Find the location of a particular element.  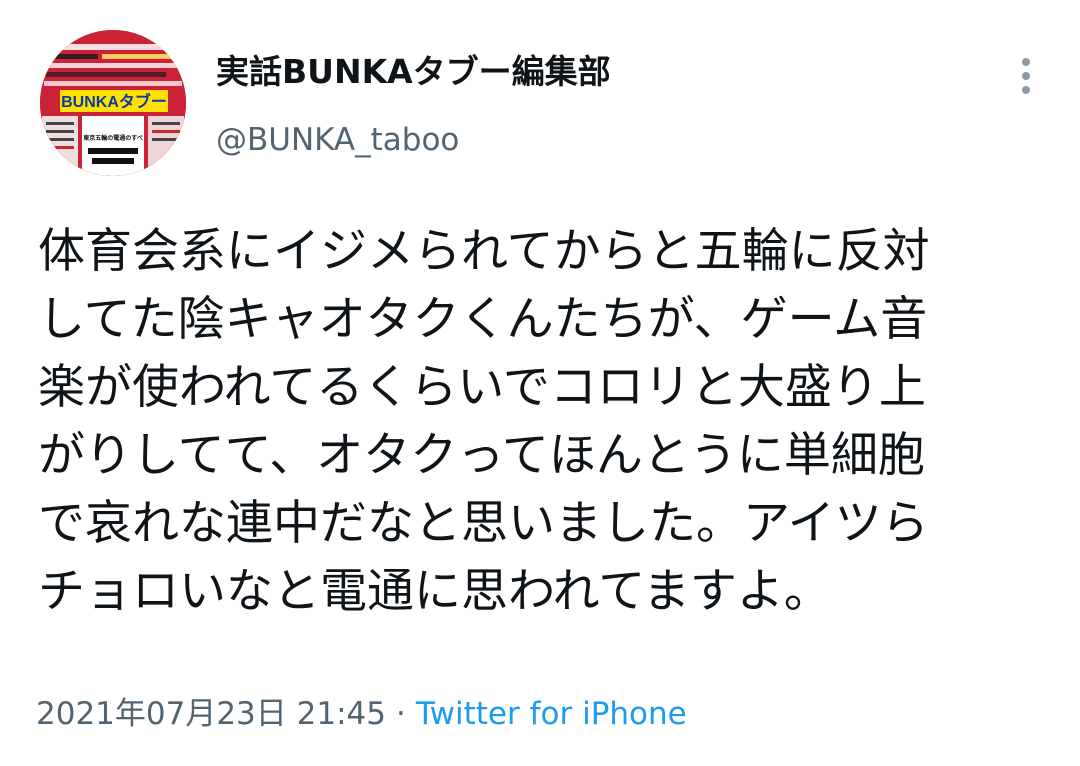

avatar-cover-title: BUNKAタブー is located at coordinates (114, 101).